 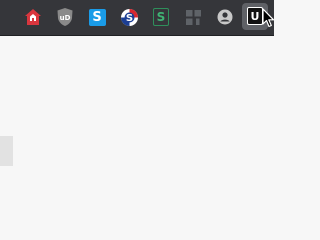 I want to click on s-circle-label: S, so click(x=128, y=18).